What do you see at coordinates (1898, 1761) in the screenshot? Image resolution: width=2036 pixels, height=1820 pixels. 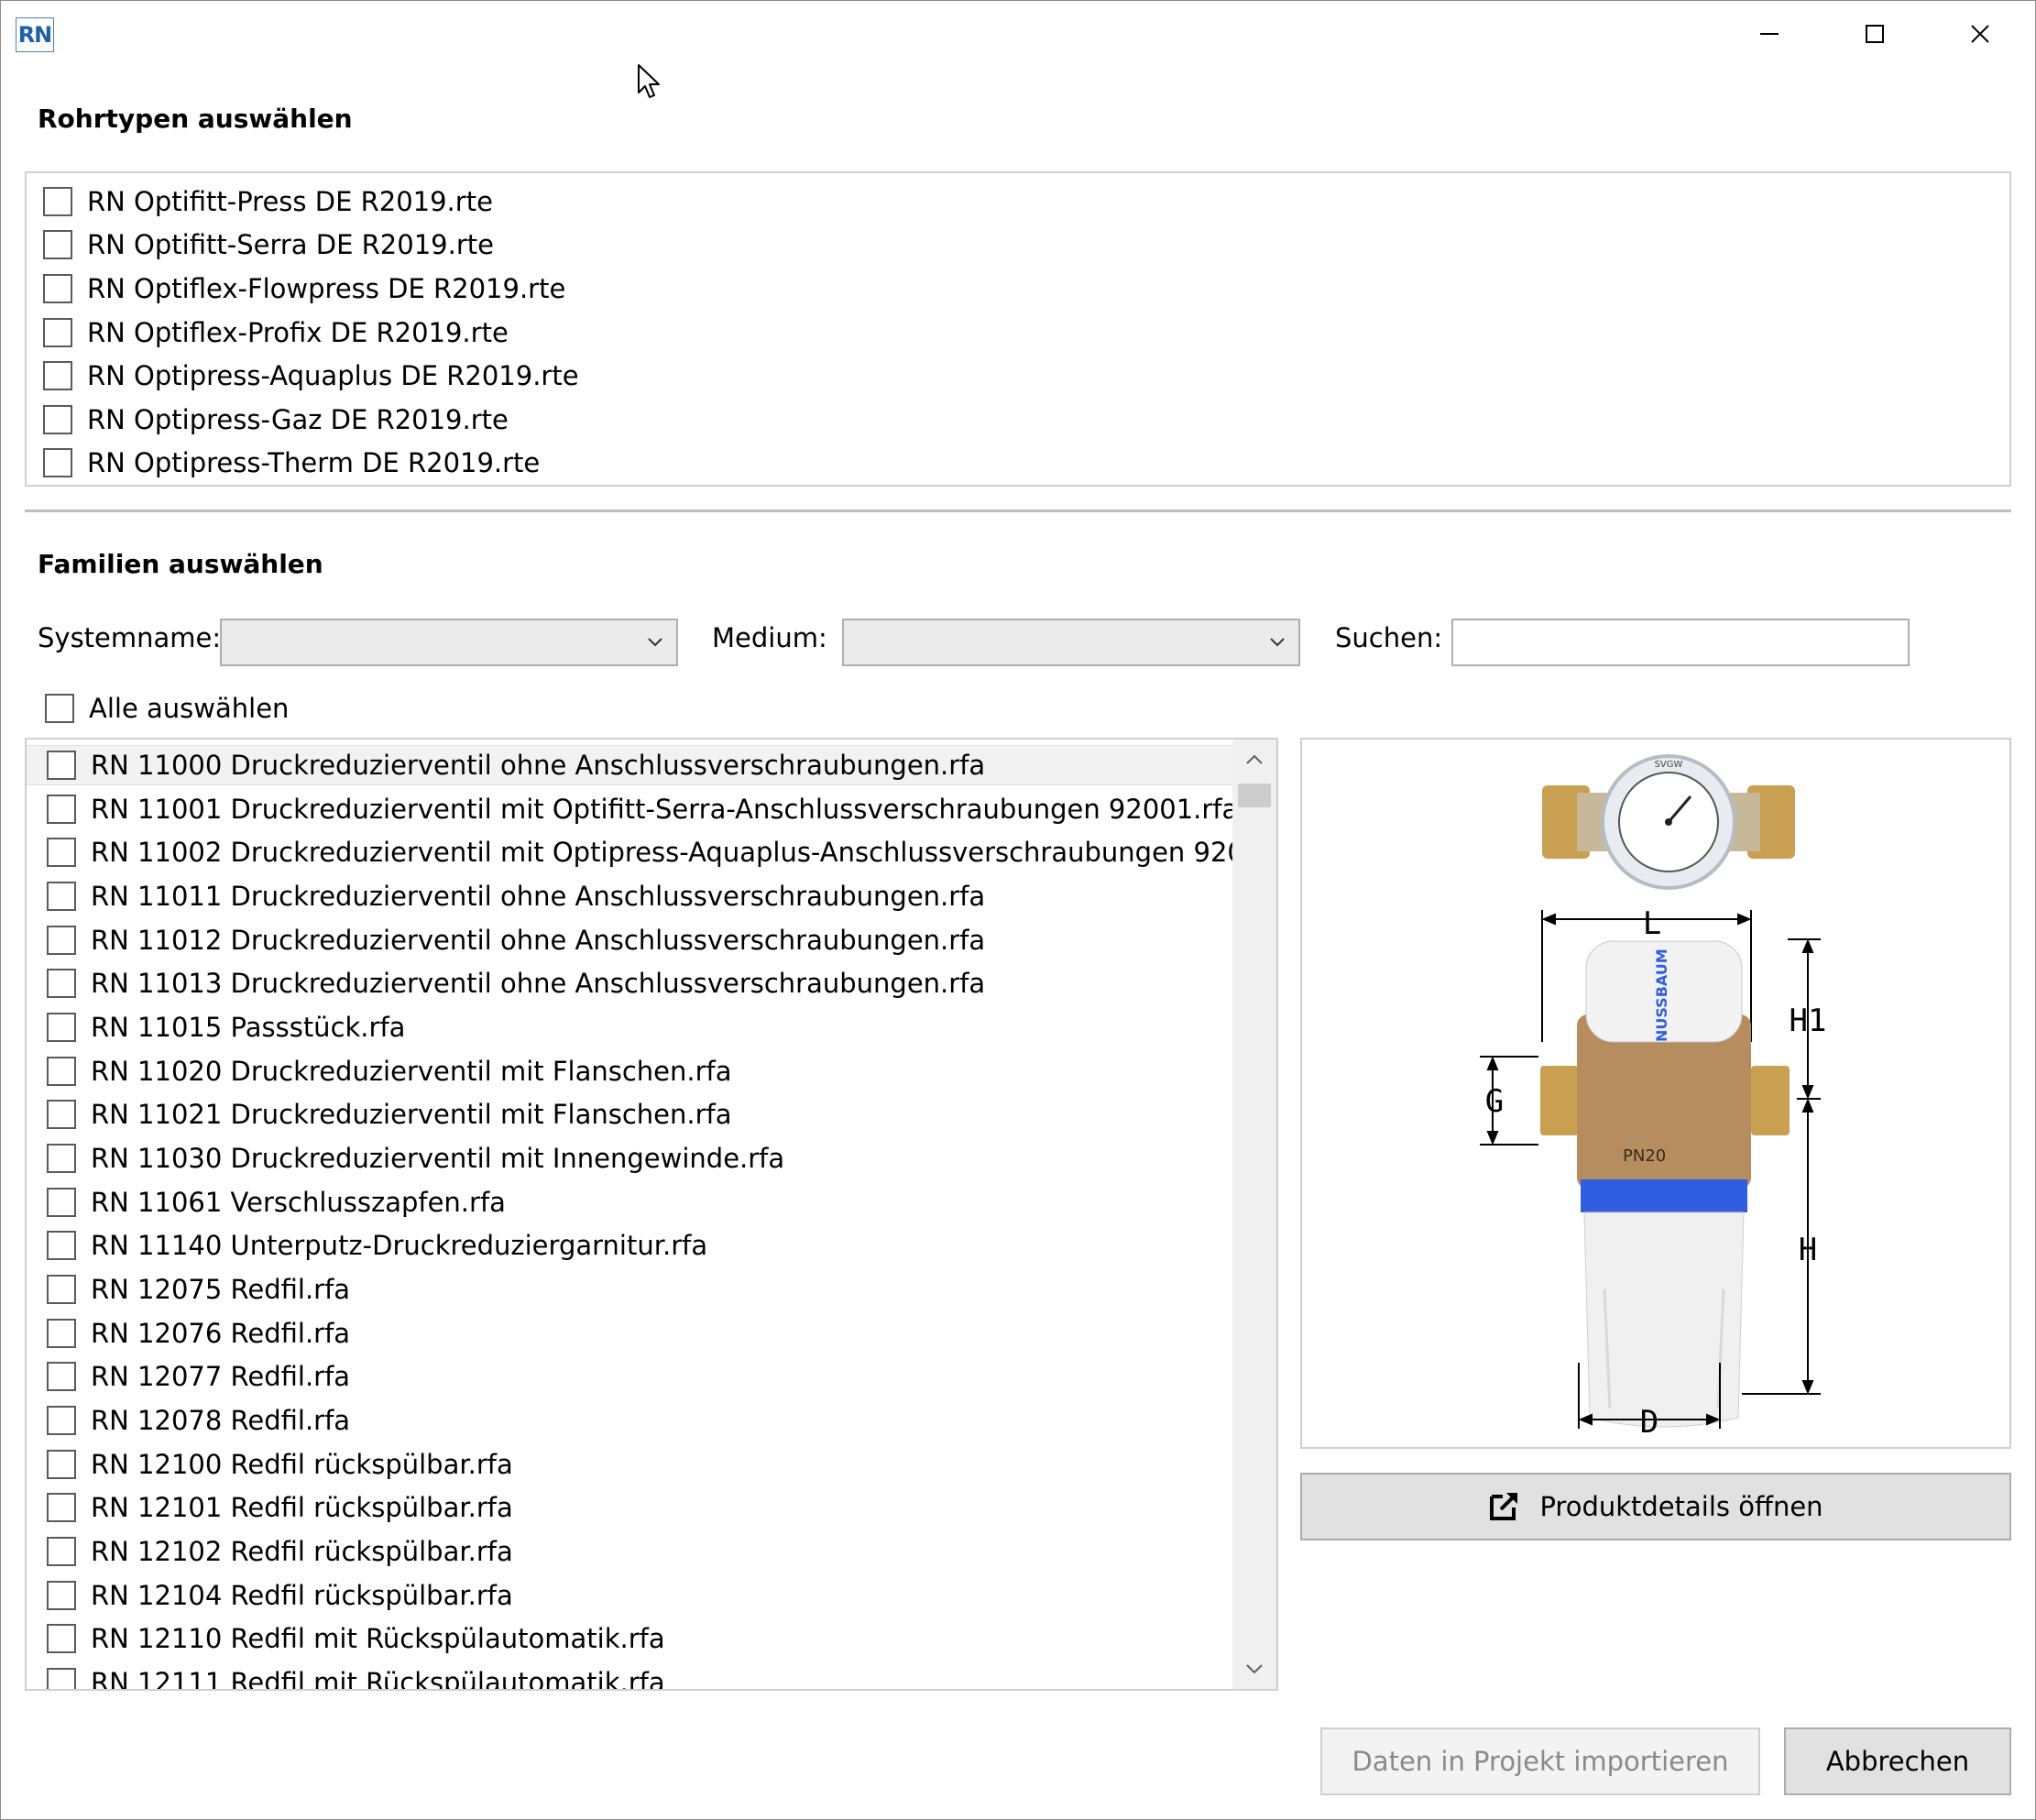 I see `cancel-button: Abbrechen` at bounding box center [1898, 1761].